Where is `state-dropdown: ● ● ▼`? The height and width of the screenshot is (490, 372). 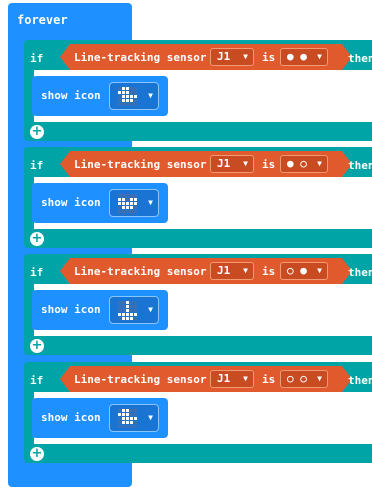 state-dropdown: ● ● ▼ is located at coordinates (304, 57).